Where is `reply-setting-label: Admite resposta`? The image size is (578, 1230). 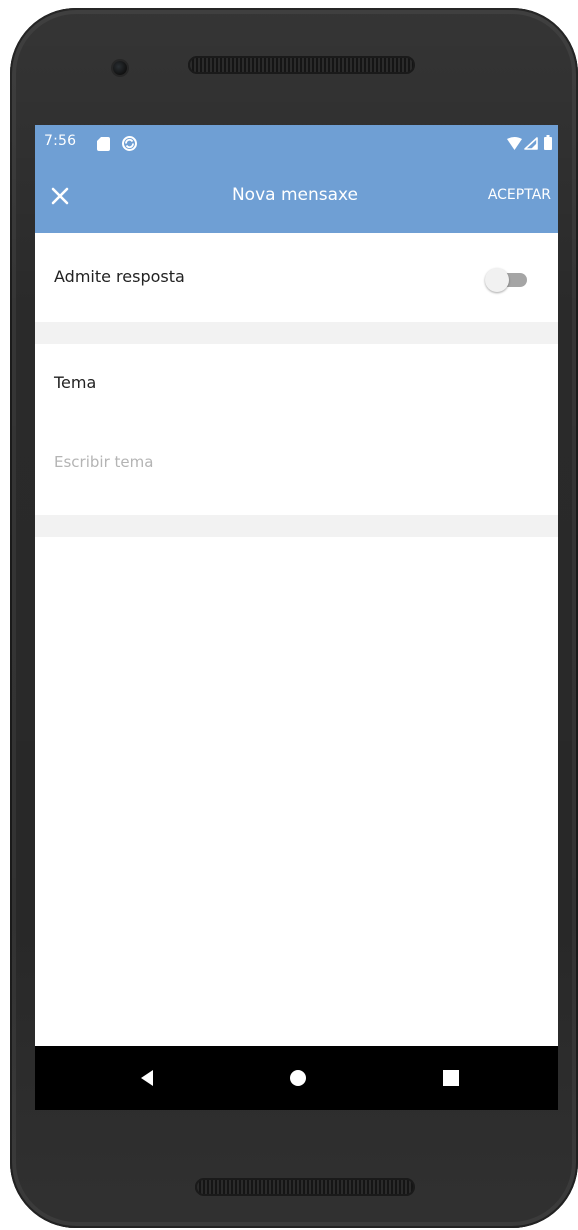 reply-setting-label: Admite resposta is located at coordinates (119, 276).